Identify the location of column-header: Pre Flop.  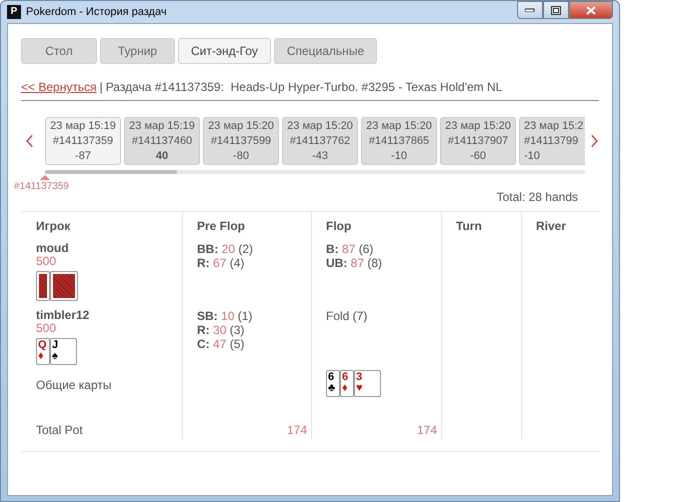
(221, 226).